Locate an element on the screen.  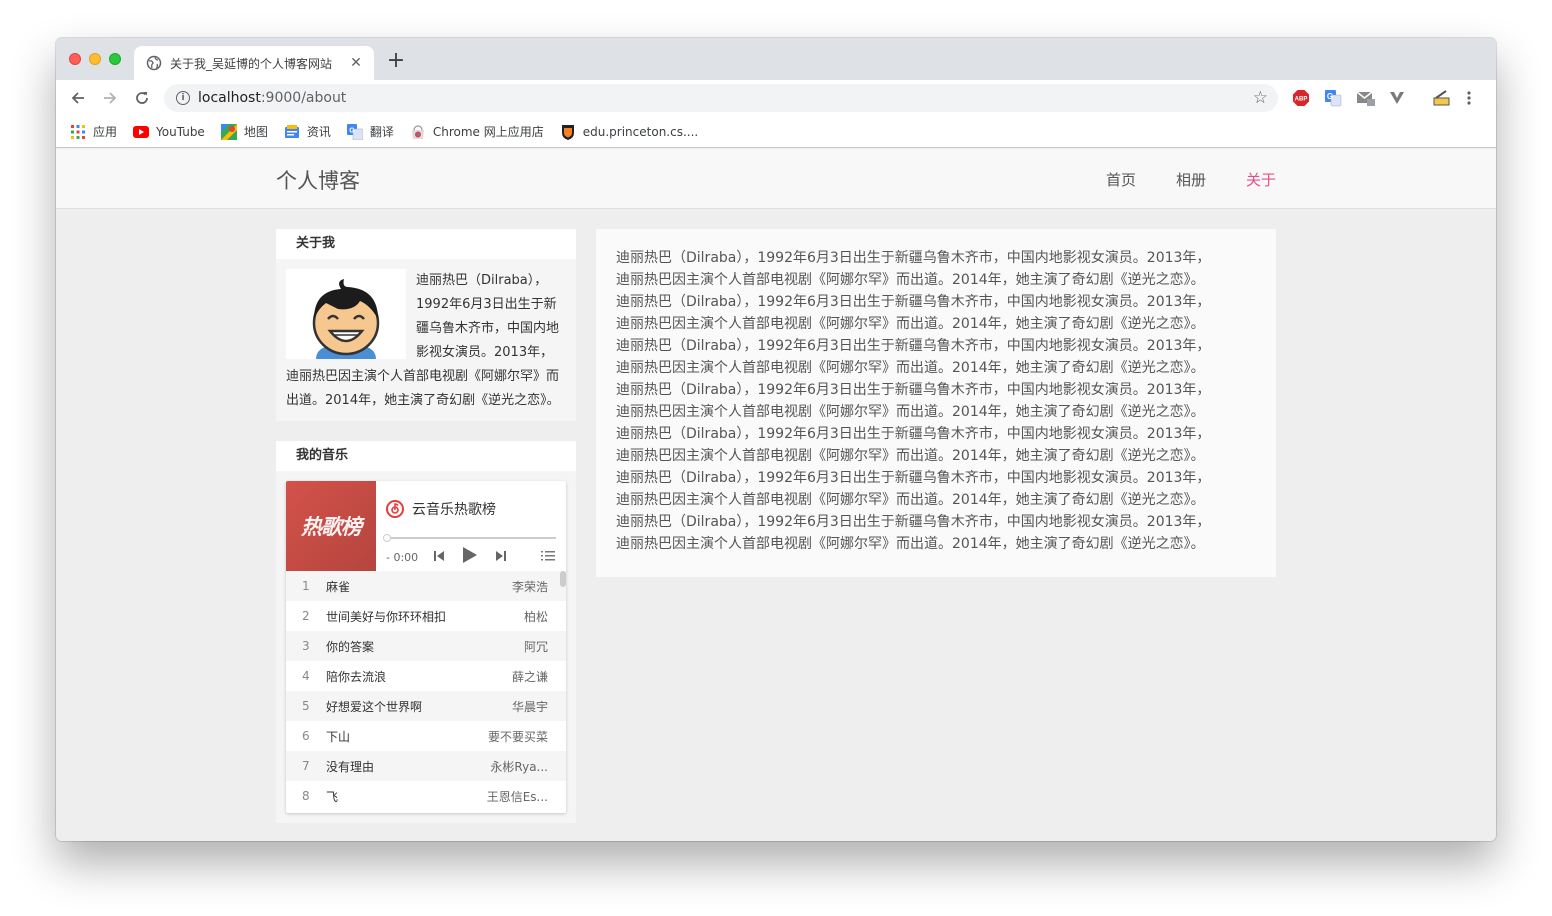
browser-tab: 关于我_吴延博的个人博客网站 ✕ is located at coordinates (254, 63).